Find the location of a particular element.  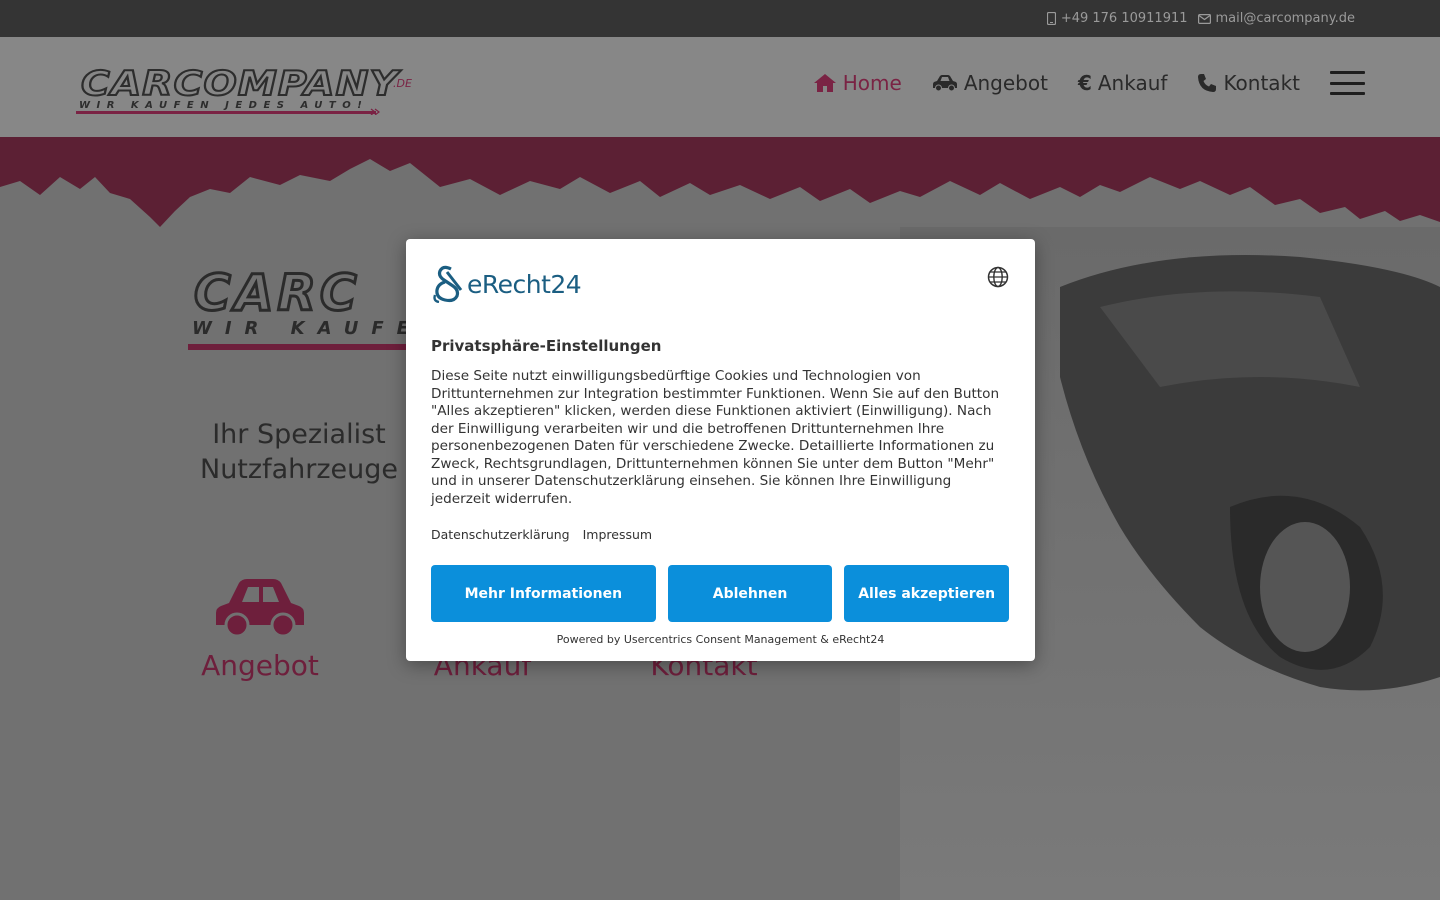

privacy-policy-link: Datenschutzerklärung is located at coordinates (500, 534).